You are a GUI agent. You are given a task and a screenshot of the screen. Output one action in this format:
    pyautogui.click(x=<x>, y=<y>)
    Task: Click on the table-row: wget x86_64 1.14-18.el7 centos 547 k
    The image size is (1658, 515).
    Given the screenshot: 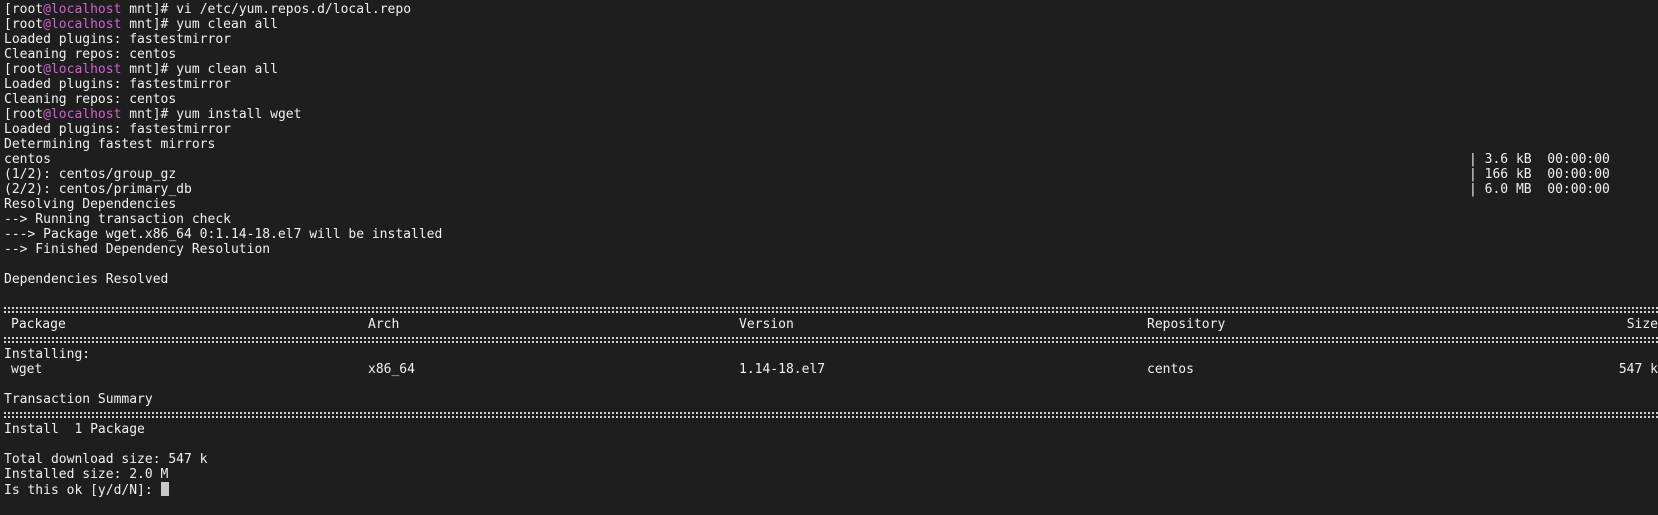 What is the action you would take?
    pyautogui.click(x=831, y=369)
    